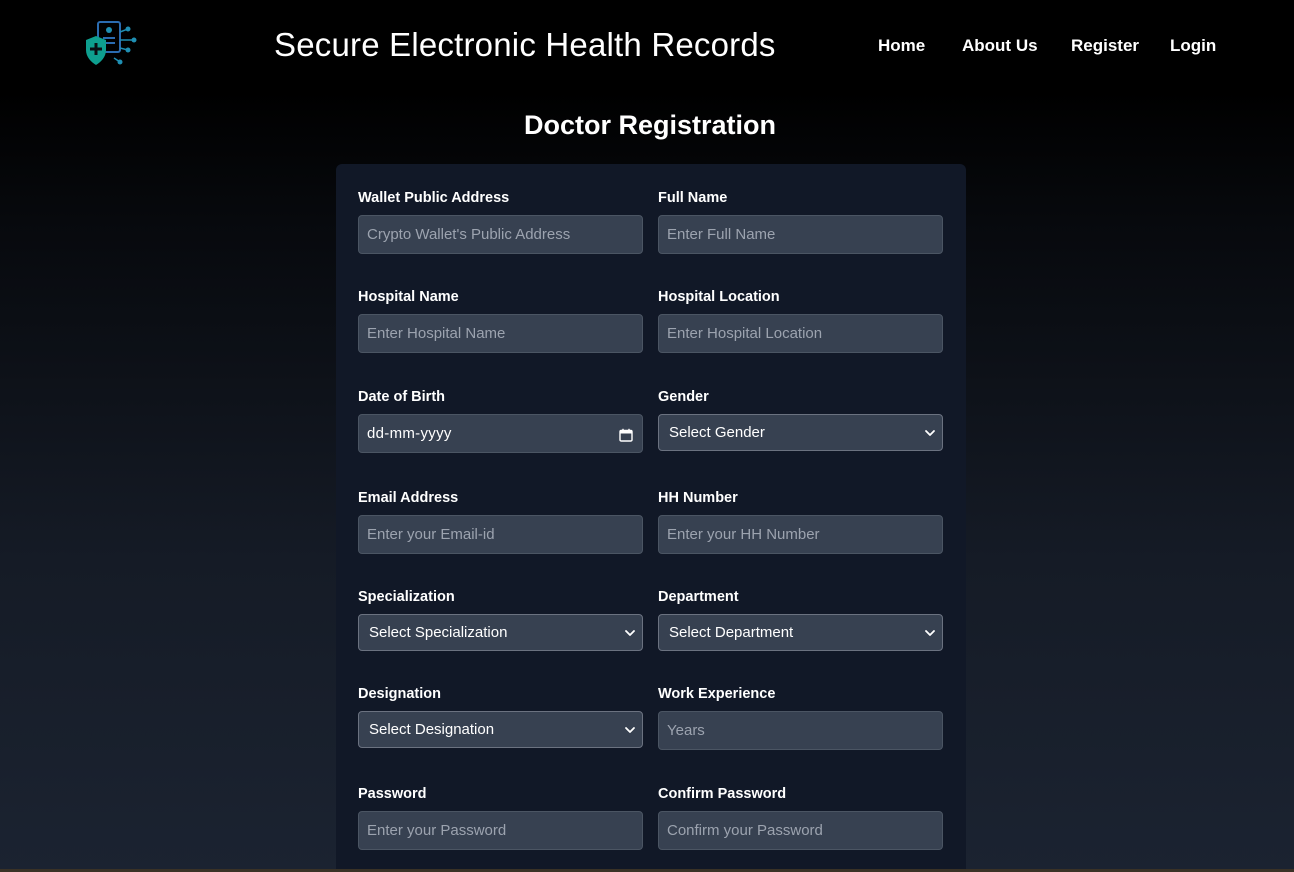  I want to click on specialization-select: Select Specialization, so click(500, 632).